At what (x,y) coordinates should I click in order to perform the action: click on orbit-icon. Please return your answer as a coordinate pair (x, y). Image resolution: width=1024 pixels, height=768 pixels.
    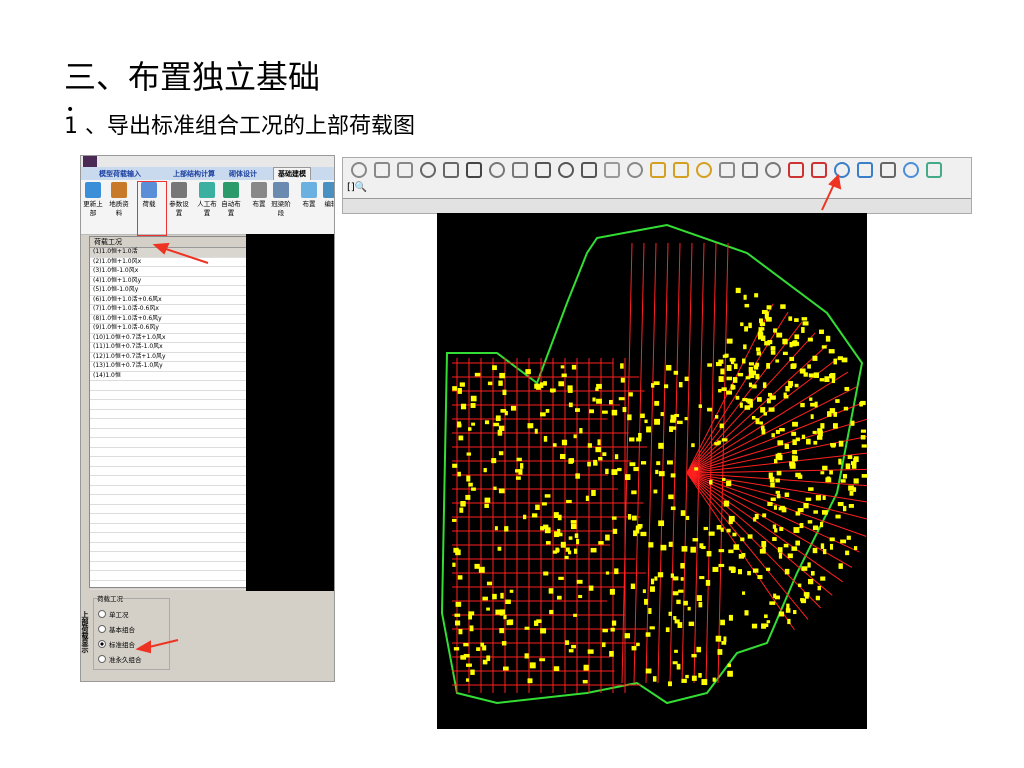
    Looking at the image, I should click on (520, 170).